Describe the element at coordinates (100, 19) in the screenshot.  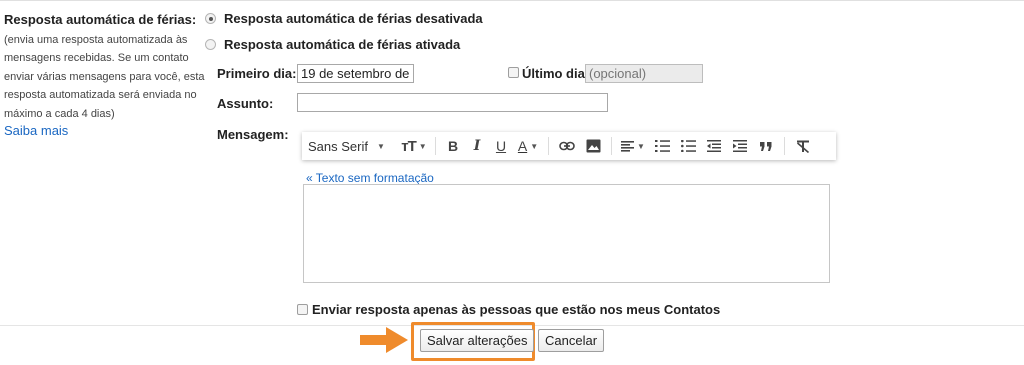
I see `section-title: Resposta automática de férias:` at that location.